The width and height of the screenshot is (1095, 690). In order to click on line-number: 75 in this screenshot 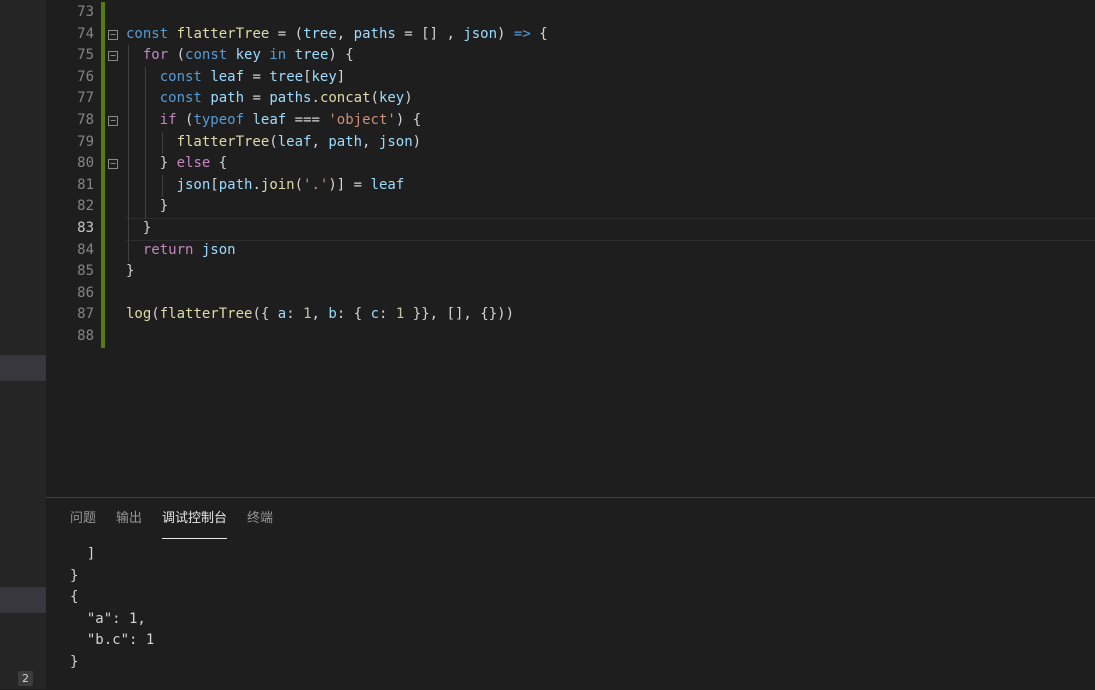, I will do `click(85, 55)`.